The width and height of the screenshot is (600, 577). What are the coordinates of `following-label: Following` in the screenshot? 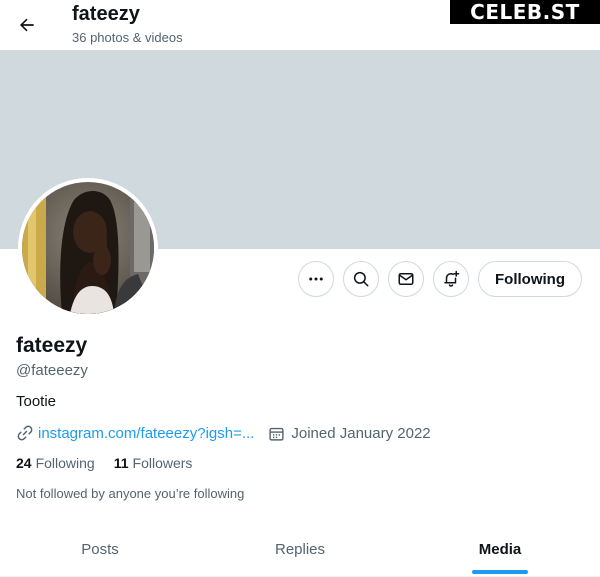 It's located at (65, 463).